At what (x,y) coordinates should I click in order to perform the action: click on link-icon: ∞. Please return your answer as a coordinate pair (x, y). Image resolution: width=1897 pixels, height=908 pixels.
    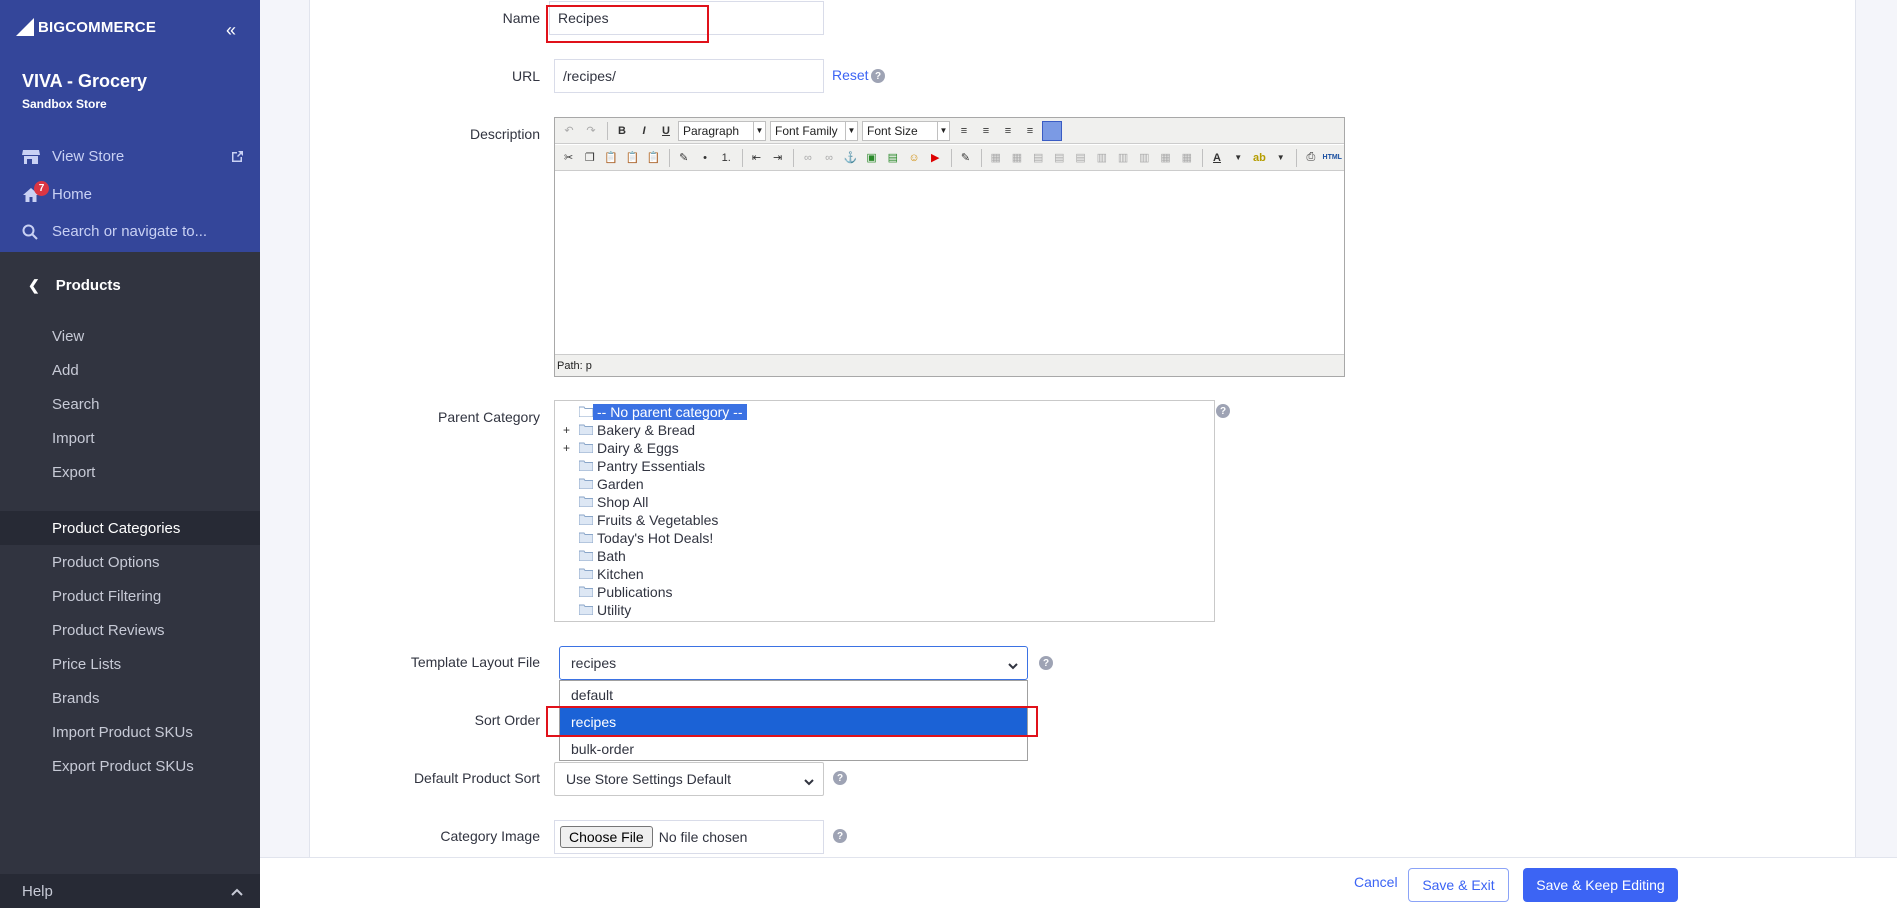
    Looking at the image, I should click on (807, 158).